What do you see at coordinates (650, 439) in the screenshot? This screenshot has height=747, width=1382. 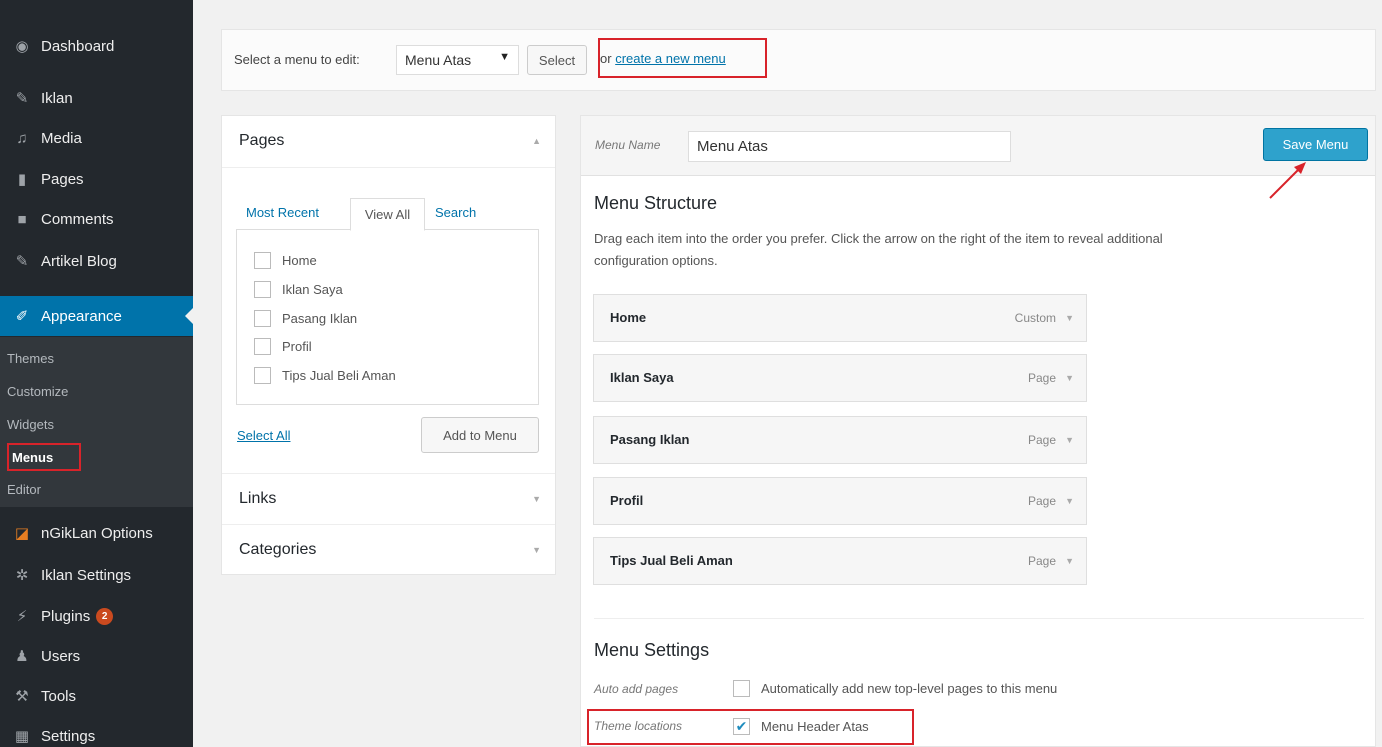 I see `menu-item-title: Pasang Iklan` at bounding box center [650, 439].